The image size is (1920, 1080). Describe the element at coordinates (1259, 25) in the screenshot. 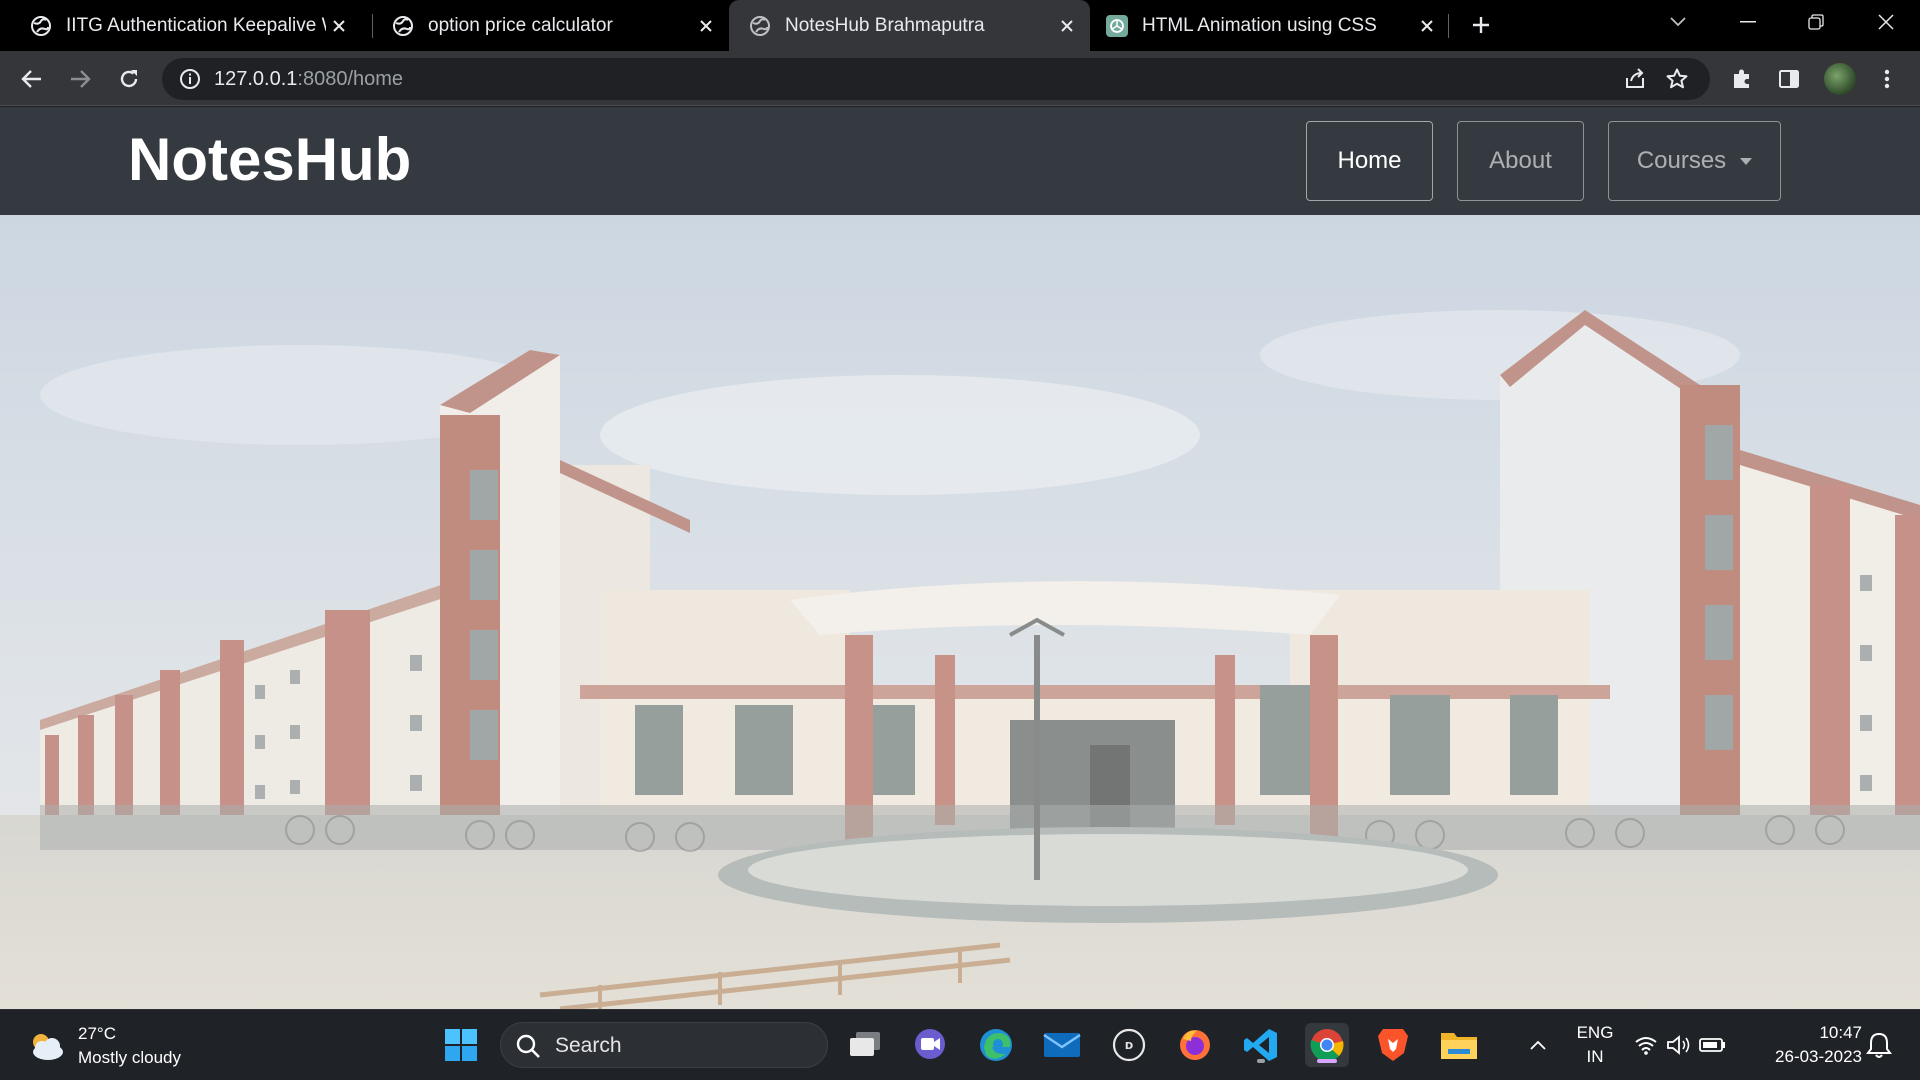

I see `tab-title: HTML Animation using CSS` at that location.